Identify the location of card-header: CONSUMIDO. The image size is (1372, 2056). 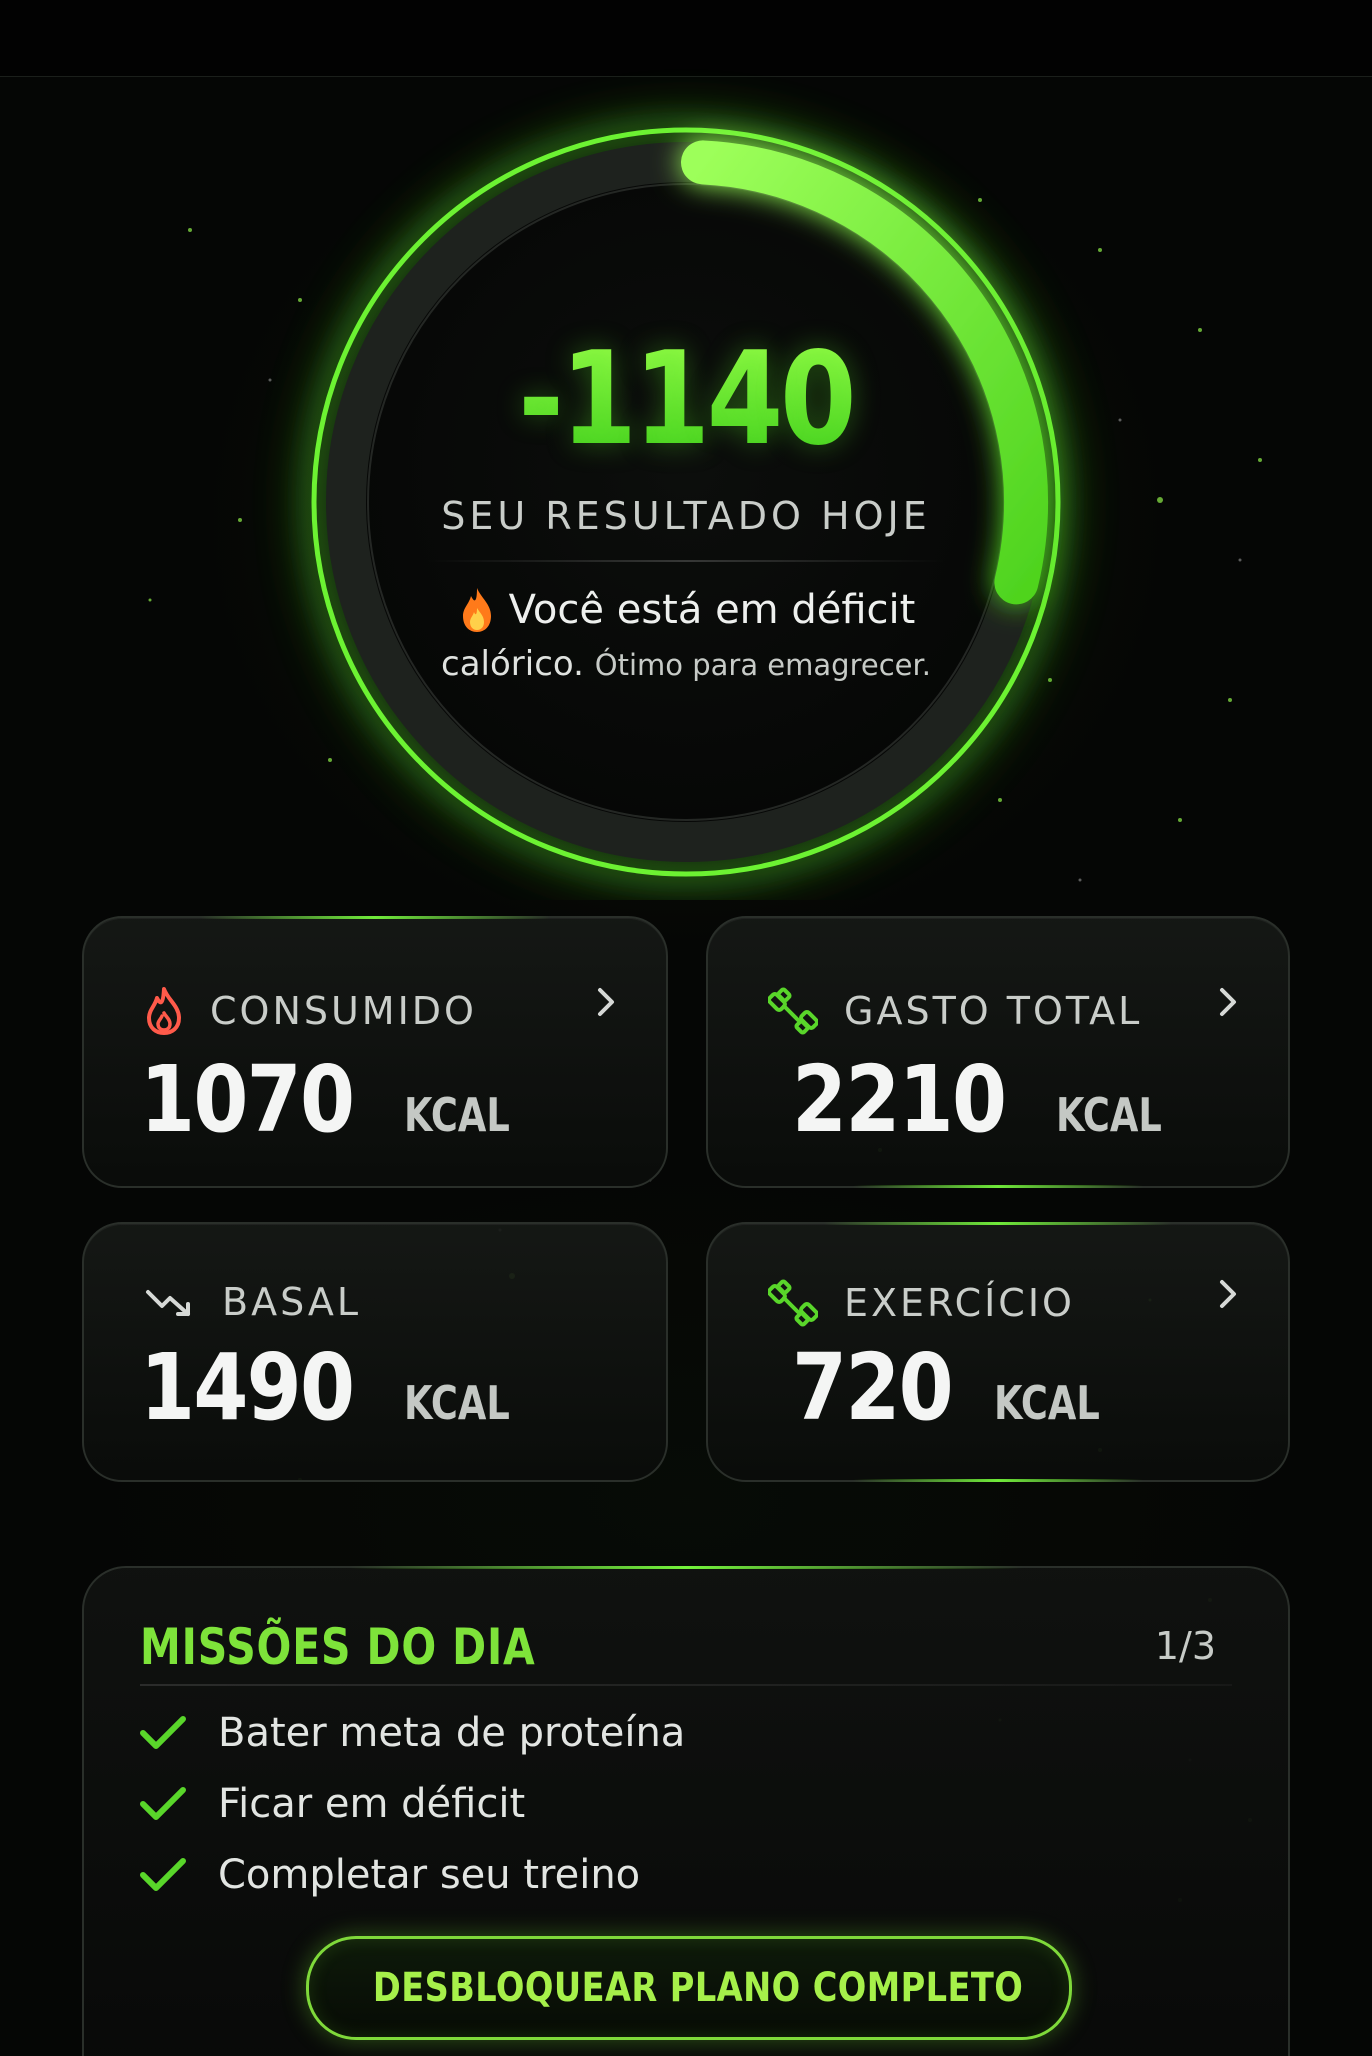
(310, 1011).